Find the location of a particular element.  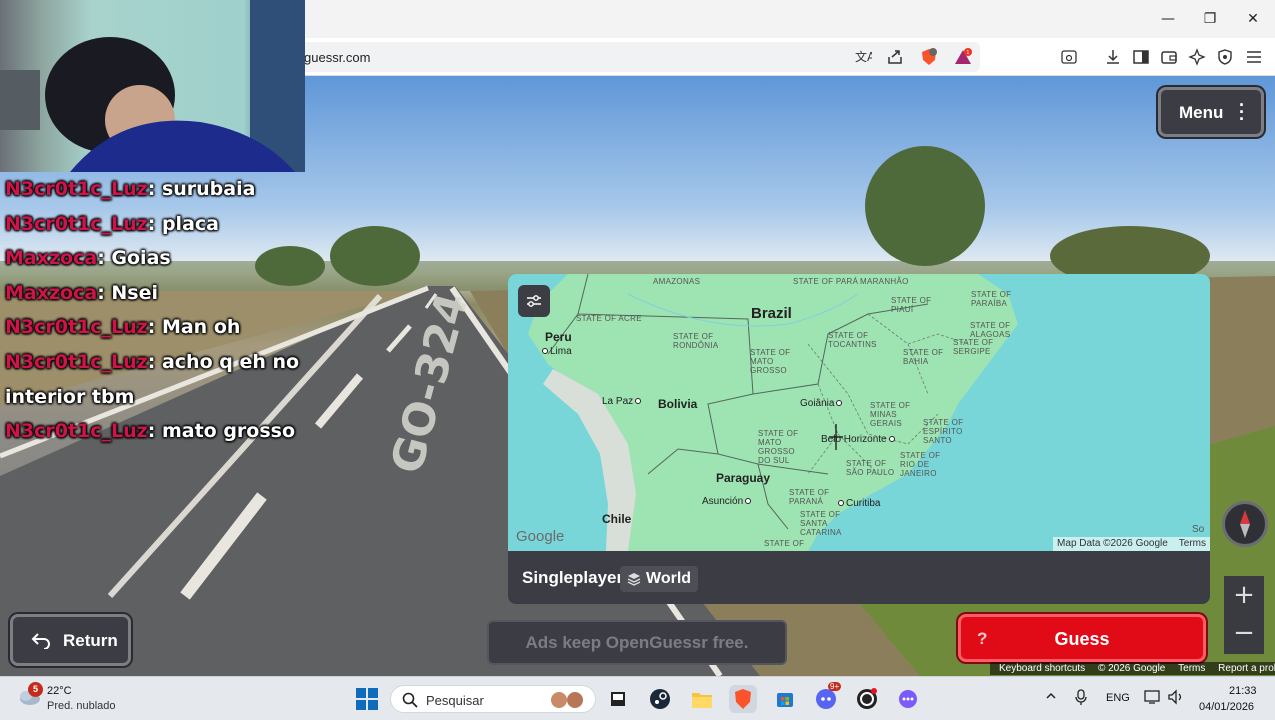

chat-text: placa is located at coordinates (190, 223).